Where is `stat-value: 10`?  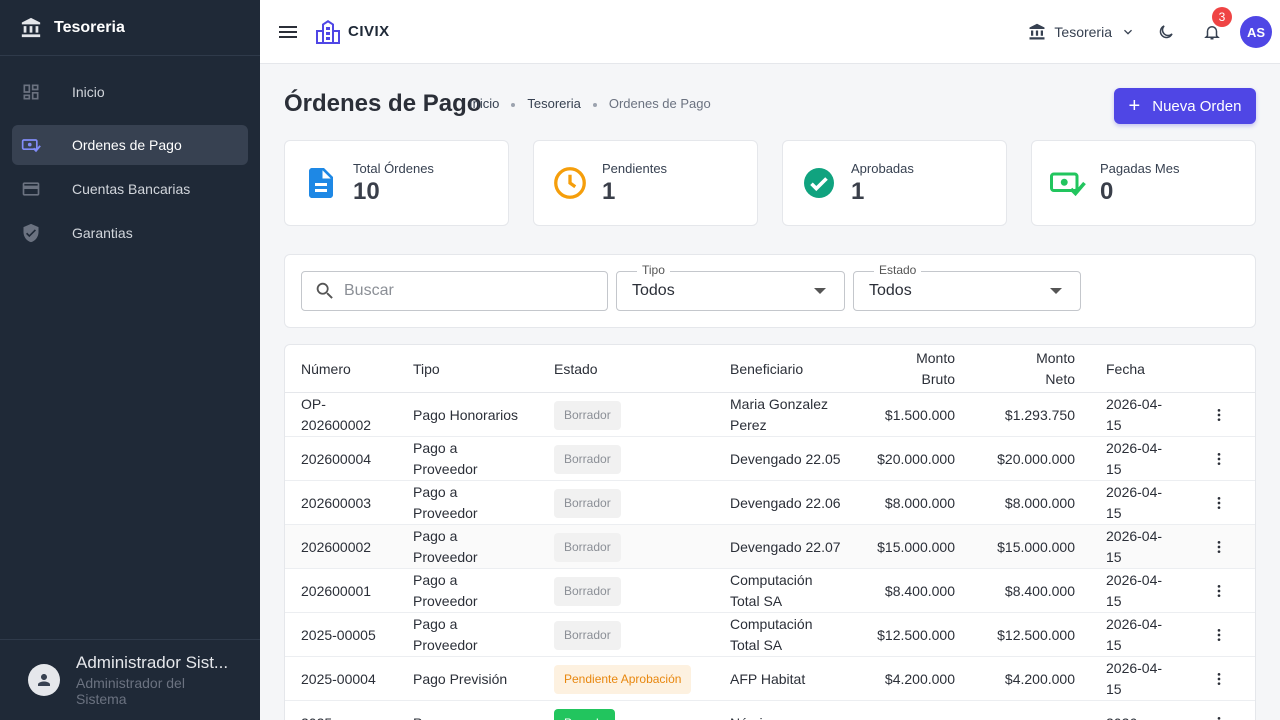 stat-value: 10 is located at coordinates (366, 191).